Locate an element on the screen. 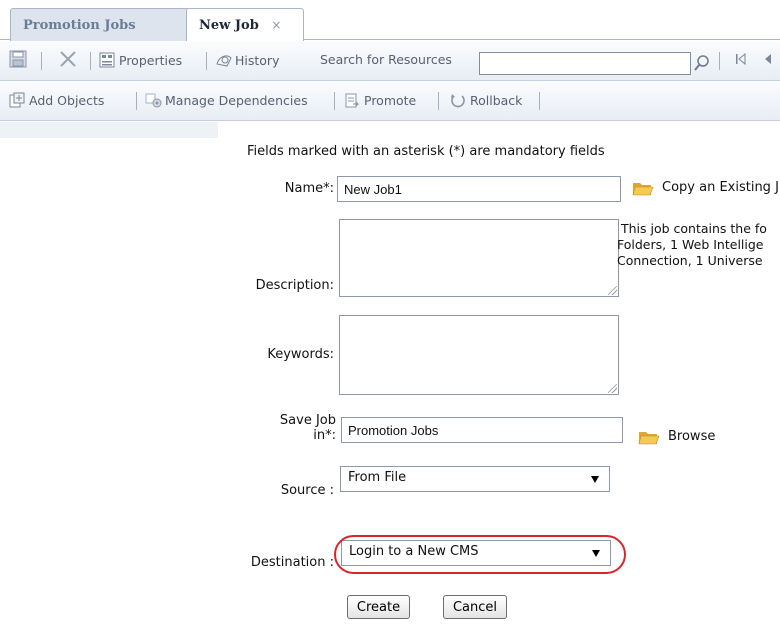 This screenshot has width=780, height=636. first-page-icon is located at coordinates (741, 59).